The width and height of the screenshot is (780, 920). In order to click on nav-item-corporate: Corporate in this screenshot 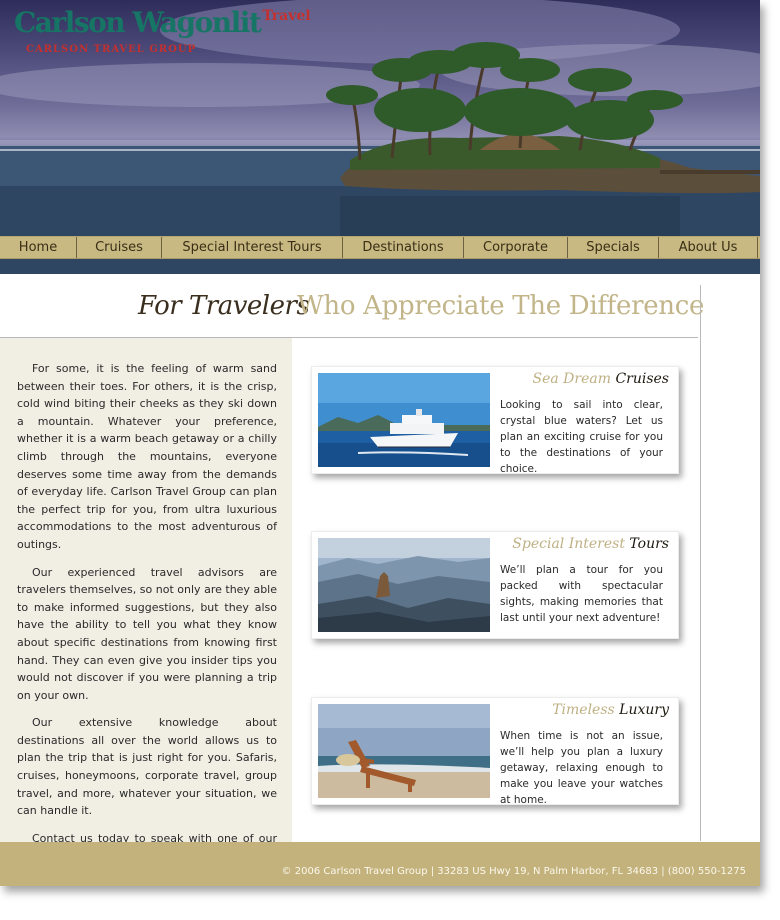, I will do `click(516, 247)`.